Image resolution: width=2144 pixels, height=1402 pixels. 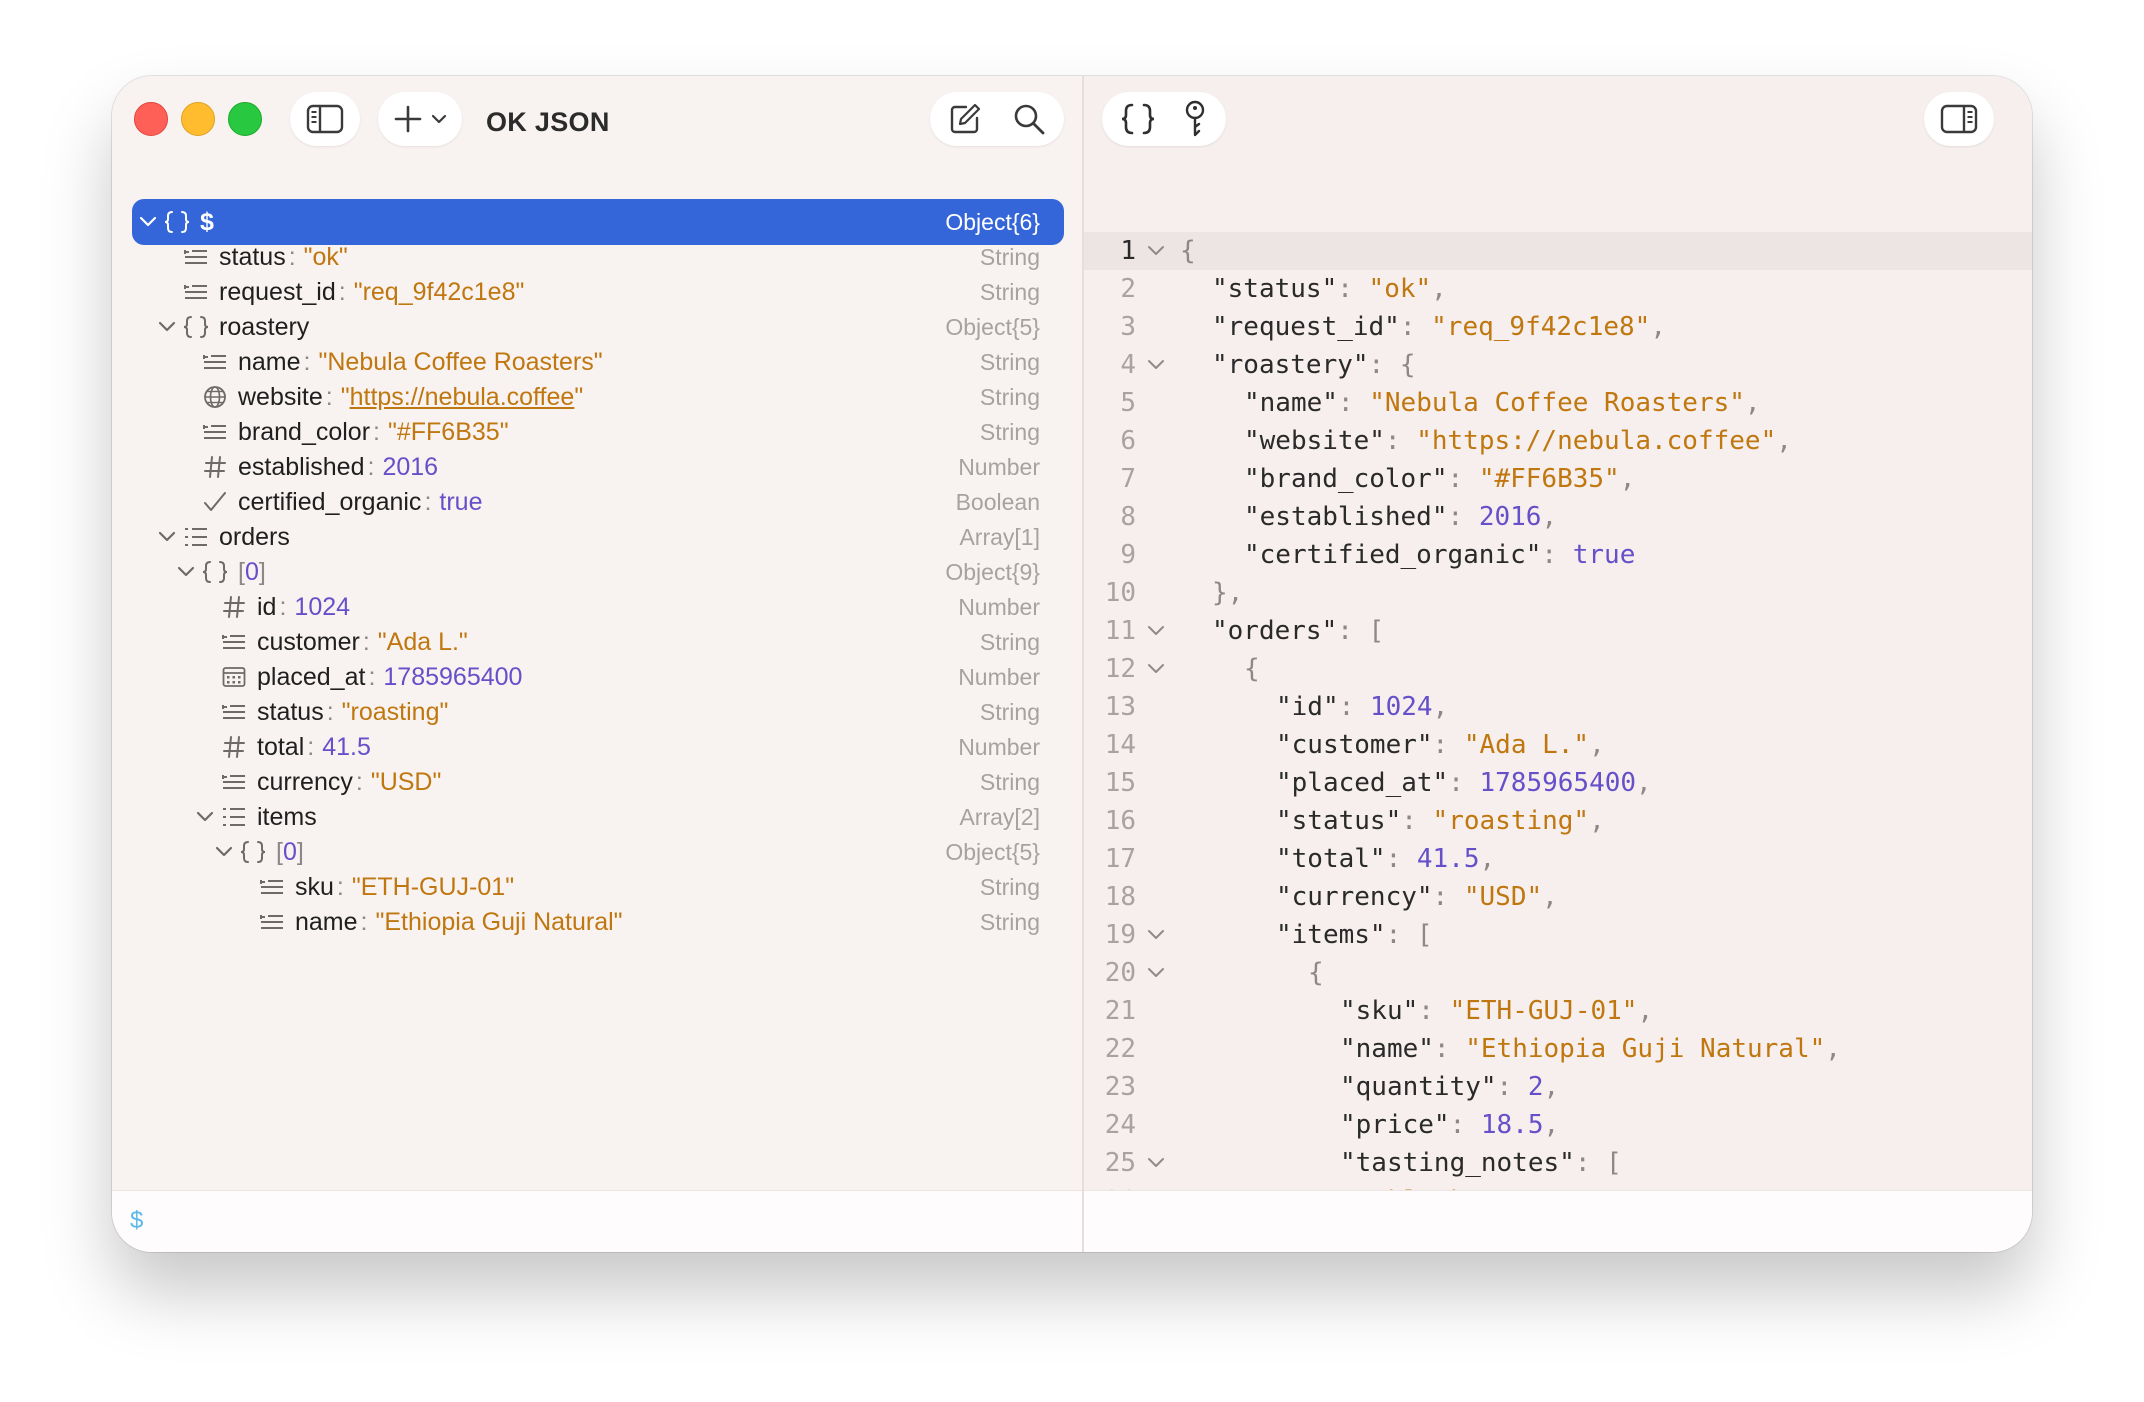 I want to click on tree-key: request_id, so click(x=277, y=292).